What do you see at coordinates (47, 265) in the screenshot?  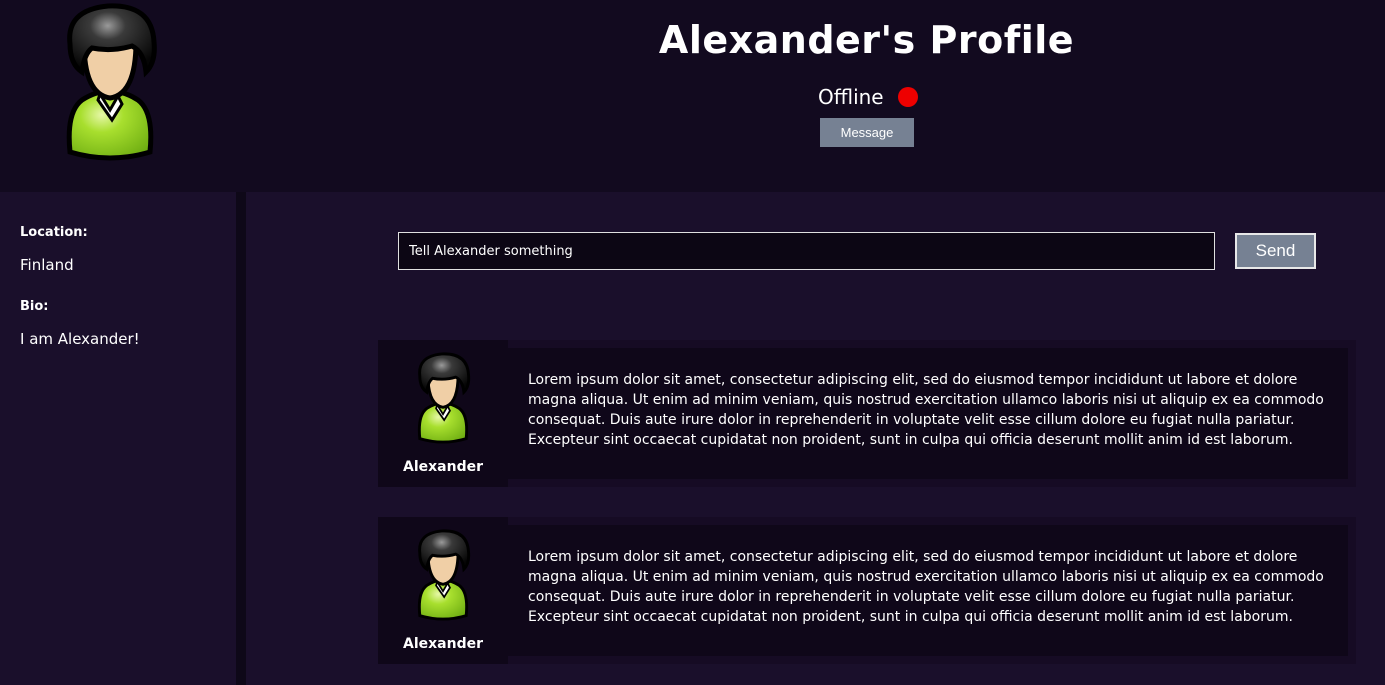 I see `location-value: Finland` at bounding box center [47, 265].